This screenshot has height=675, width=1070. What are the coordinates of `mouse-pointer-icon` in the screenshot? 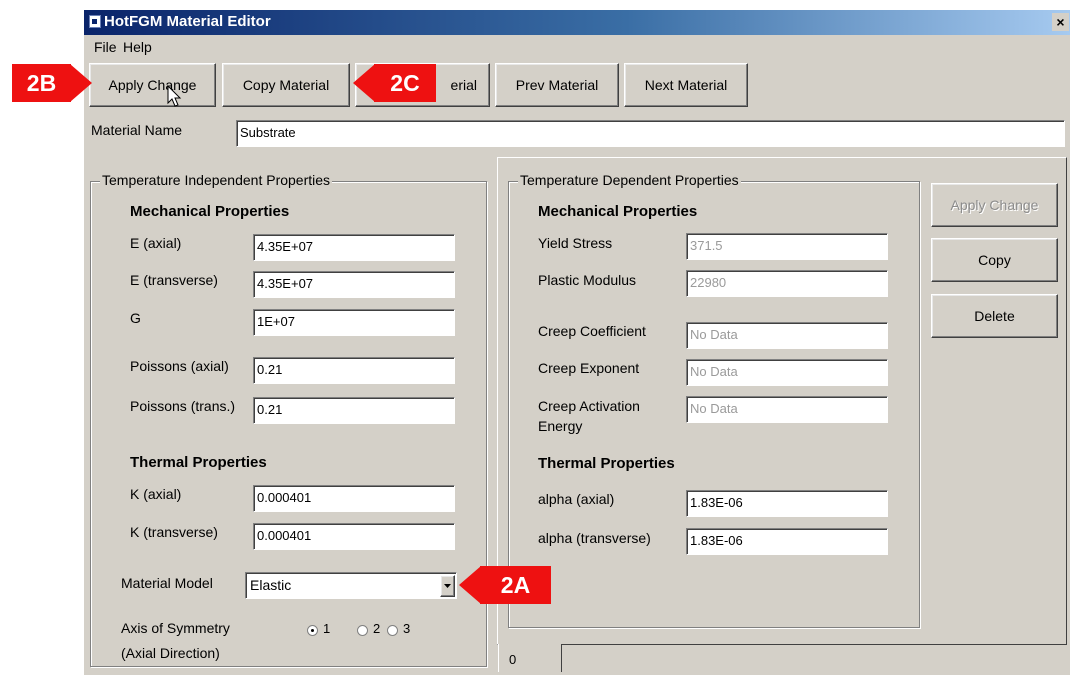 It's located at (174, 96).